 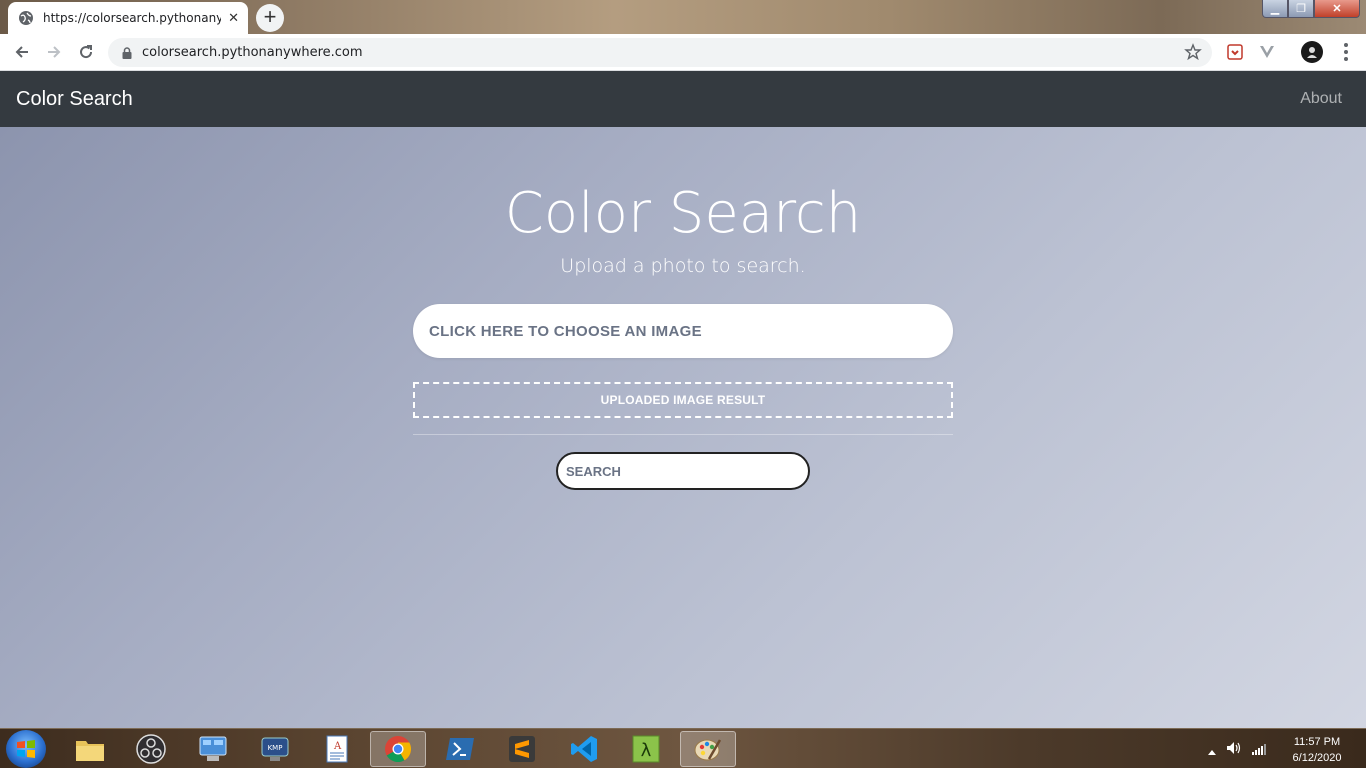 What do you see at coordinates (86, 52) in the screenshot?
I see `reload-icon` at bounding box center [86, 52].